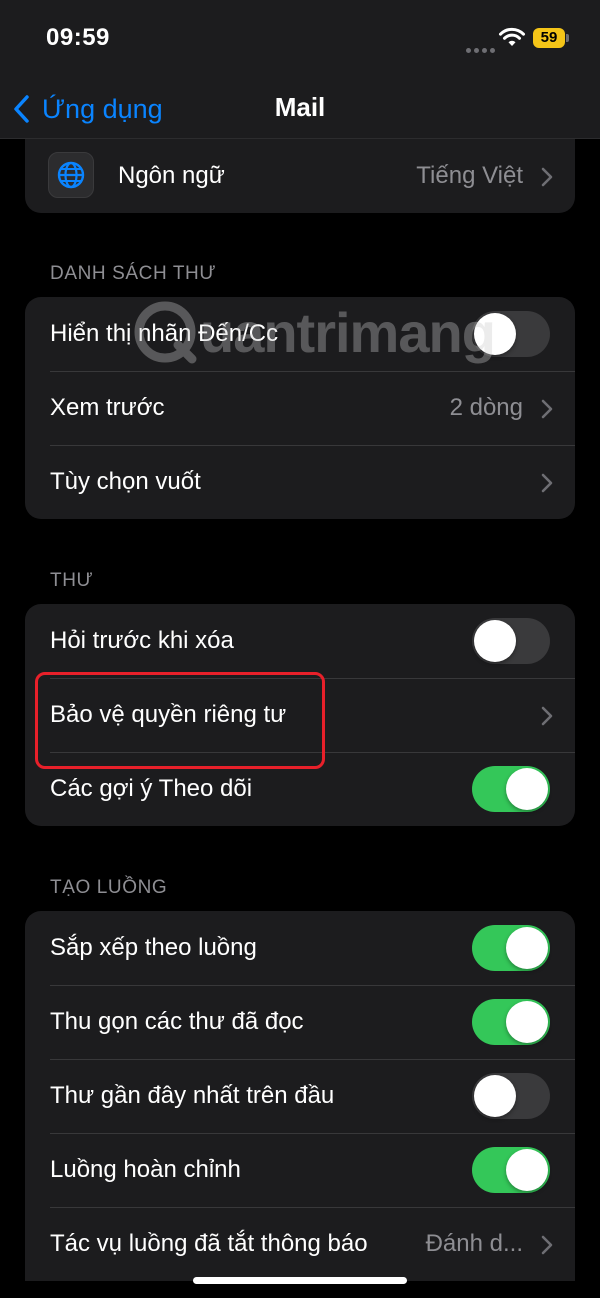  I want to click on ask-before-deleting-toggle, so click(511, 641).